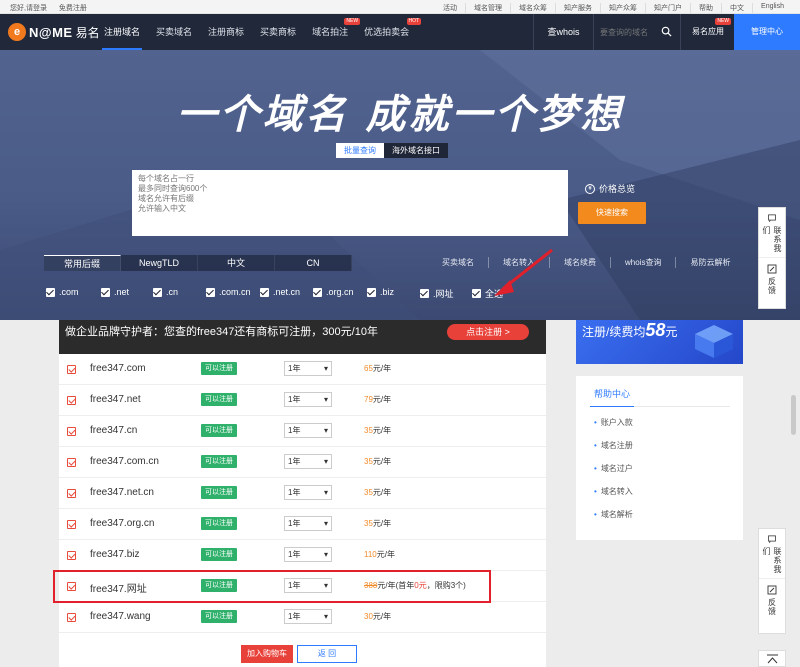  I want to click on logo-text: N@ME, so click(51, 32).